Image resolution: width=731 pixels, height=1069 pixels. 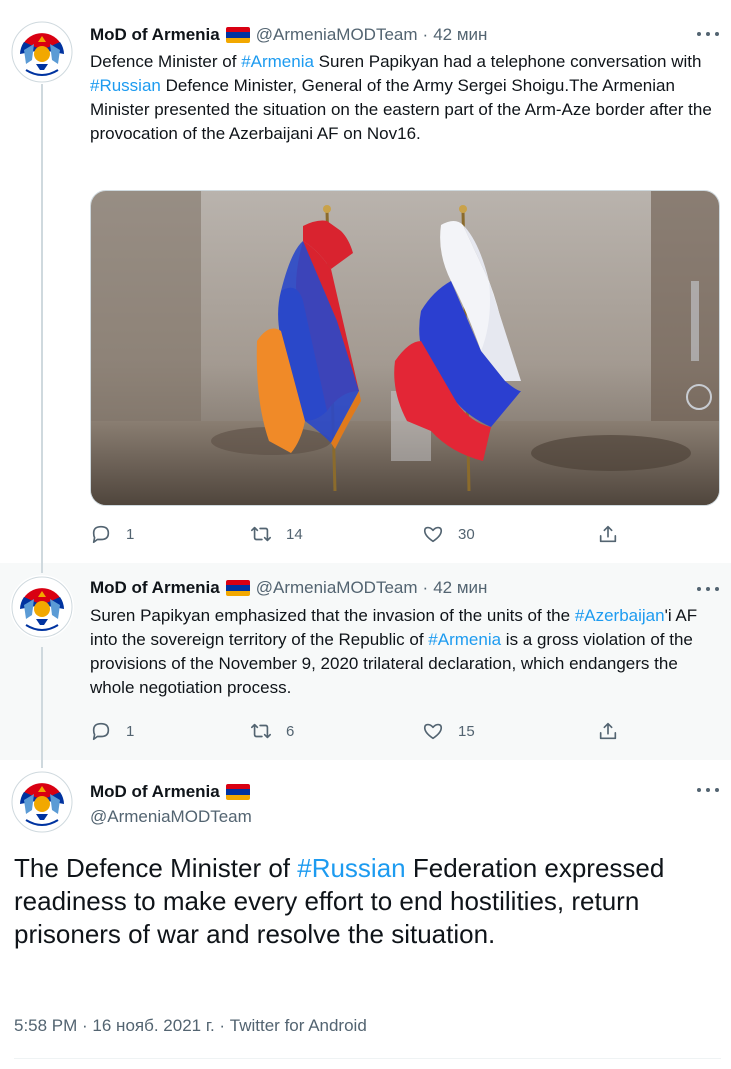 I want to click on like-count: 30, so click(x=466, y=534).